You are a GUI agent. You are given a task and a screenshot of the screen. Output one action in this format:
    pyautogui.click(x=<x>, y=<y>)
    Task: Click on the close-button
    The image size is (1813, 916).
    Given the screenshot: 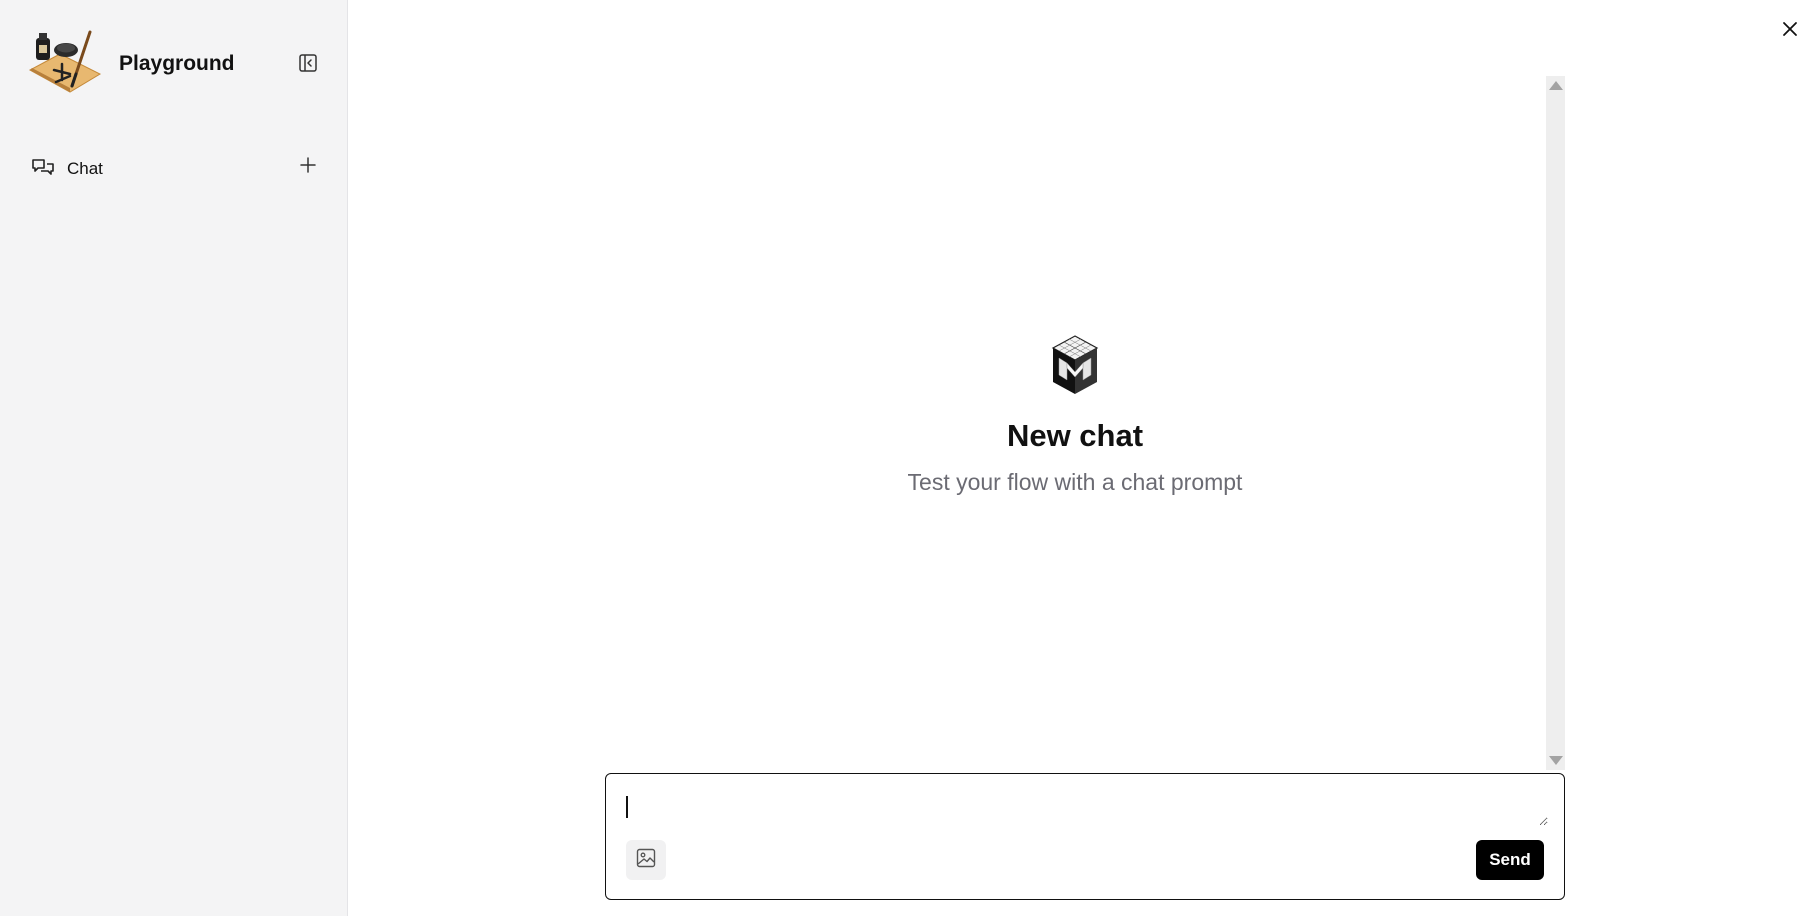 What is the action you would take?
    pyautogui.click(x=1790, y=31)
    